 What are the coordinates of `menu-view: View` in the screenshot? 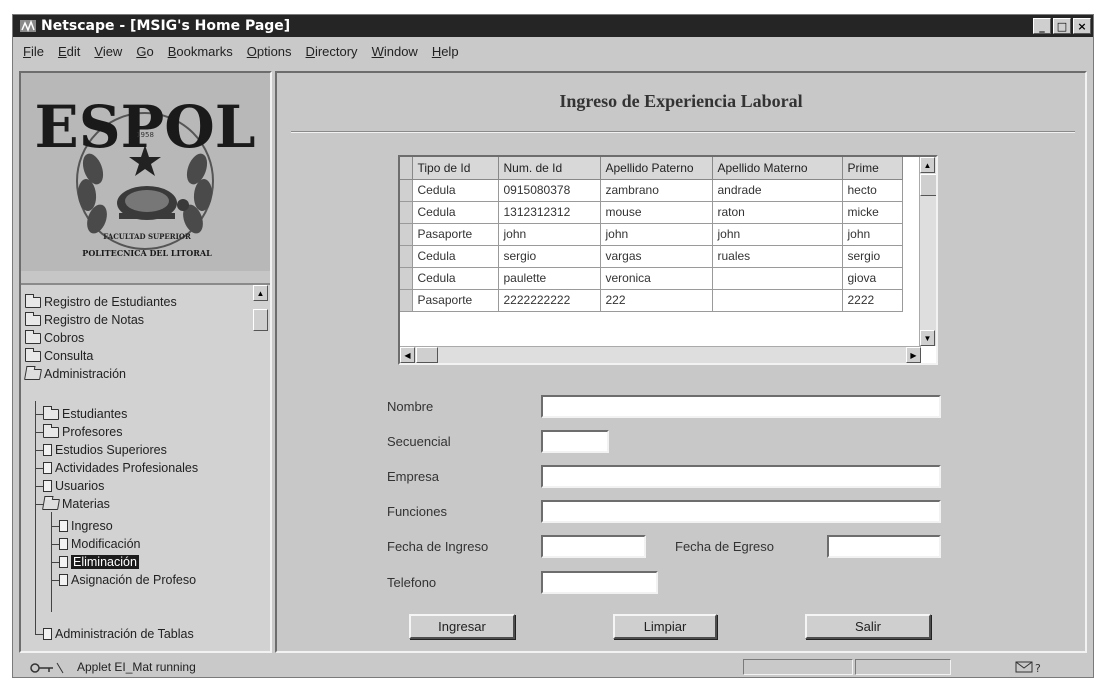 It's located at (108, 51).